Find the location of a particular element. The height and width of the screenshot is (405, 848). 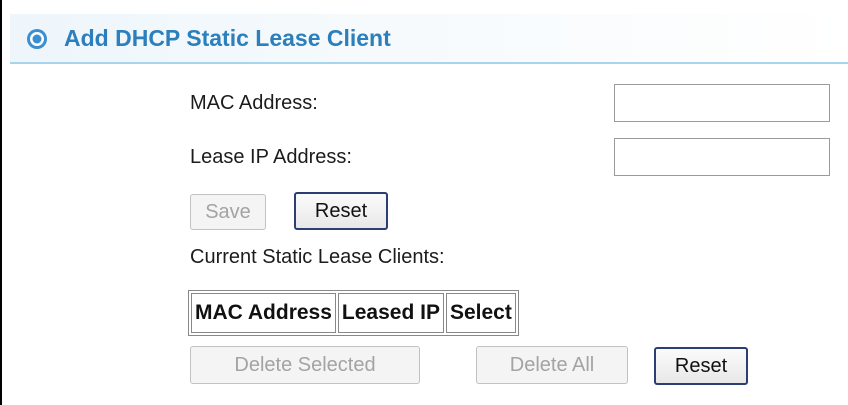

reset-list-button: Reset is located at coordinates (701, 366).